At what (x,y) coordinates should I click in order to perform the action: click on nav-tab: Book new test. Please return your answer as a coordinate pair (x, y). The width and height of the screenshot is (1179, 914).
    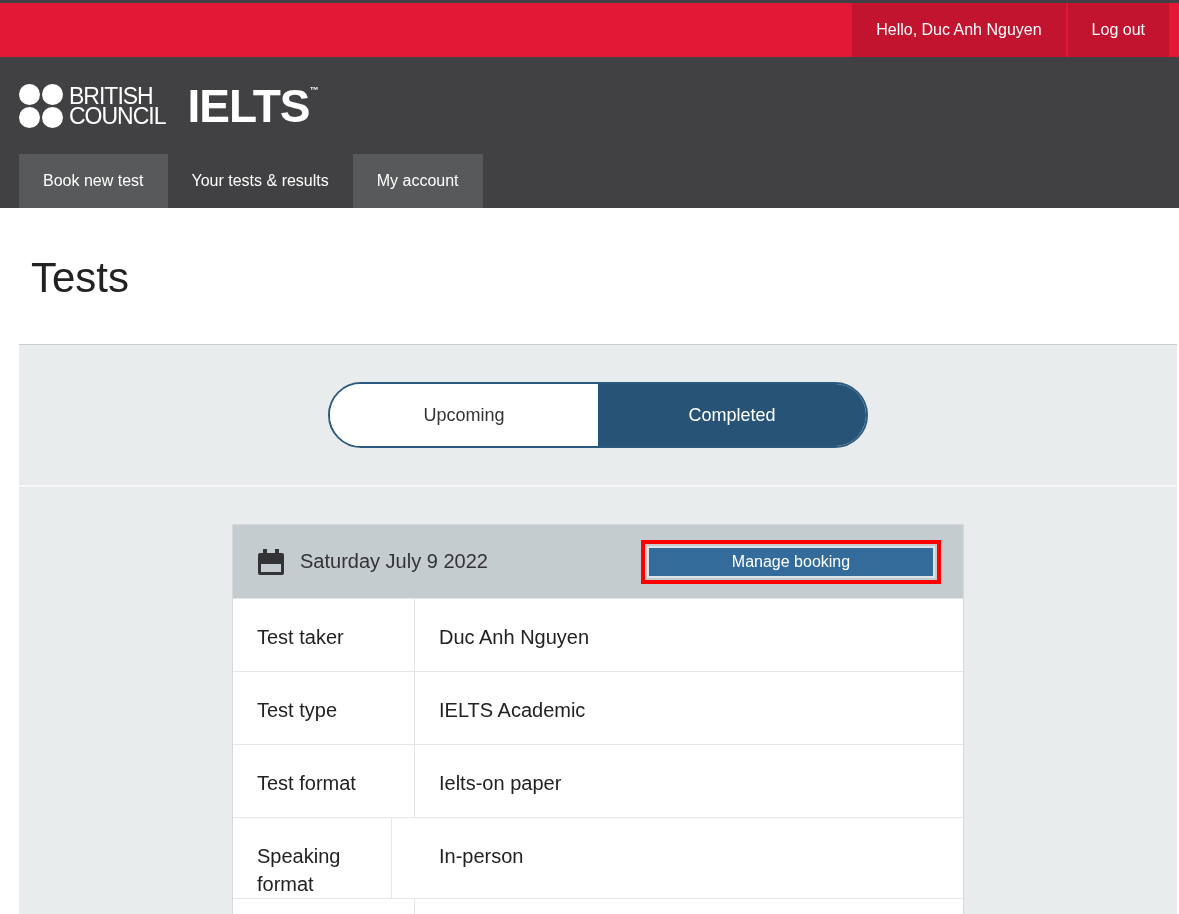
    Looking at the image, I should click on (93, 181).